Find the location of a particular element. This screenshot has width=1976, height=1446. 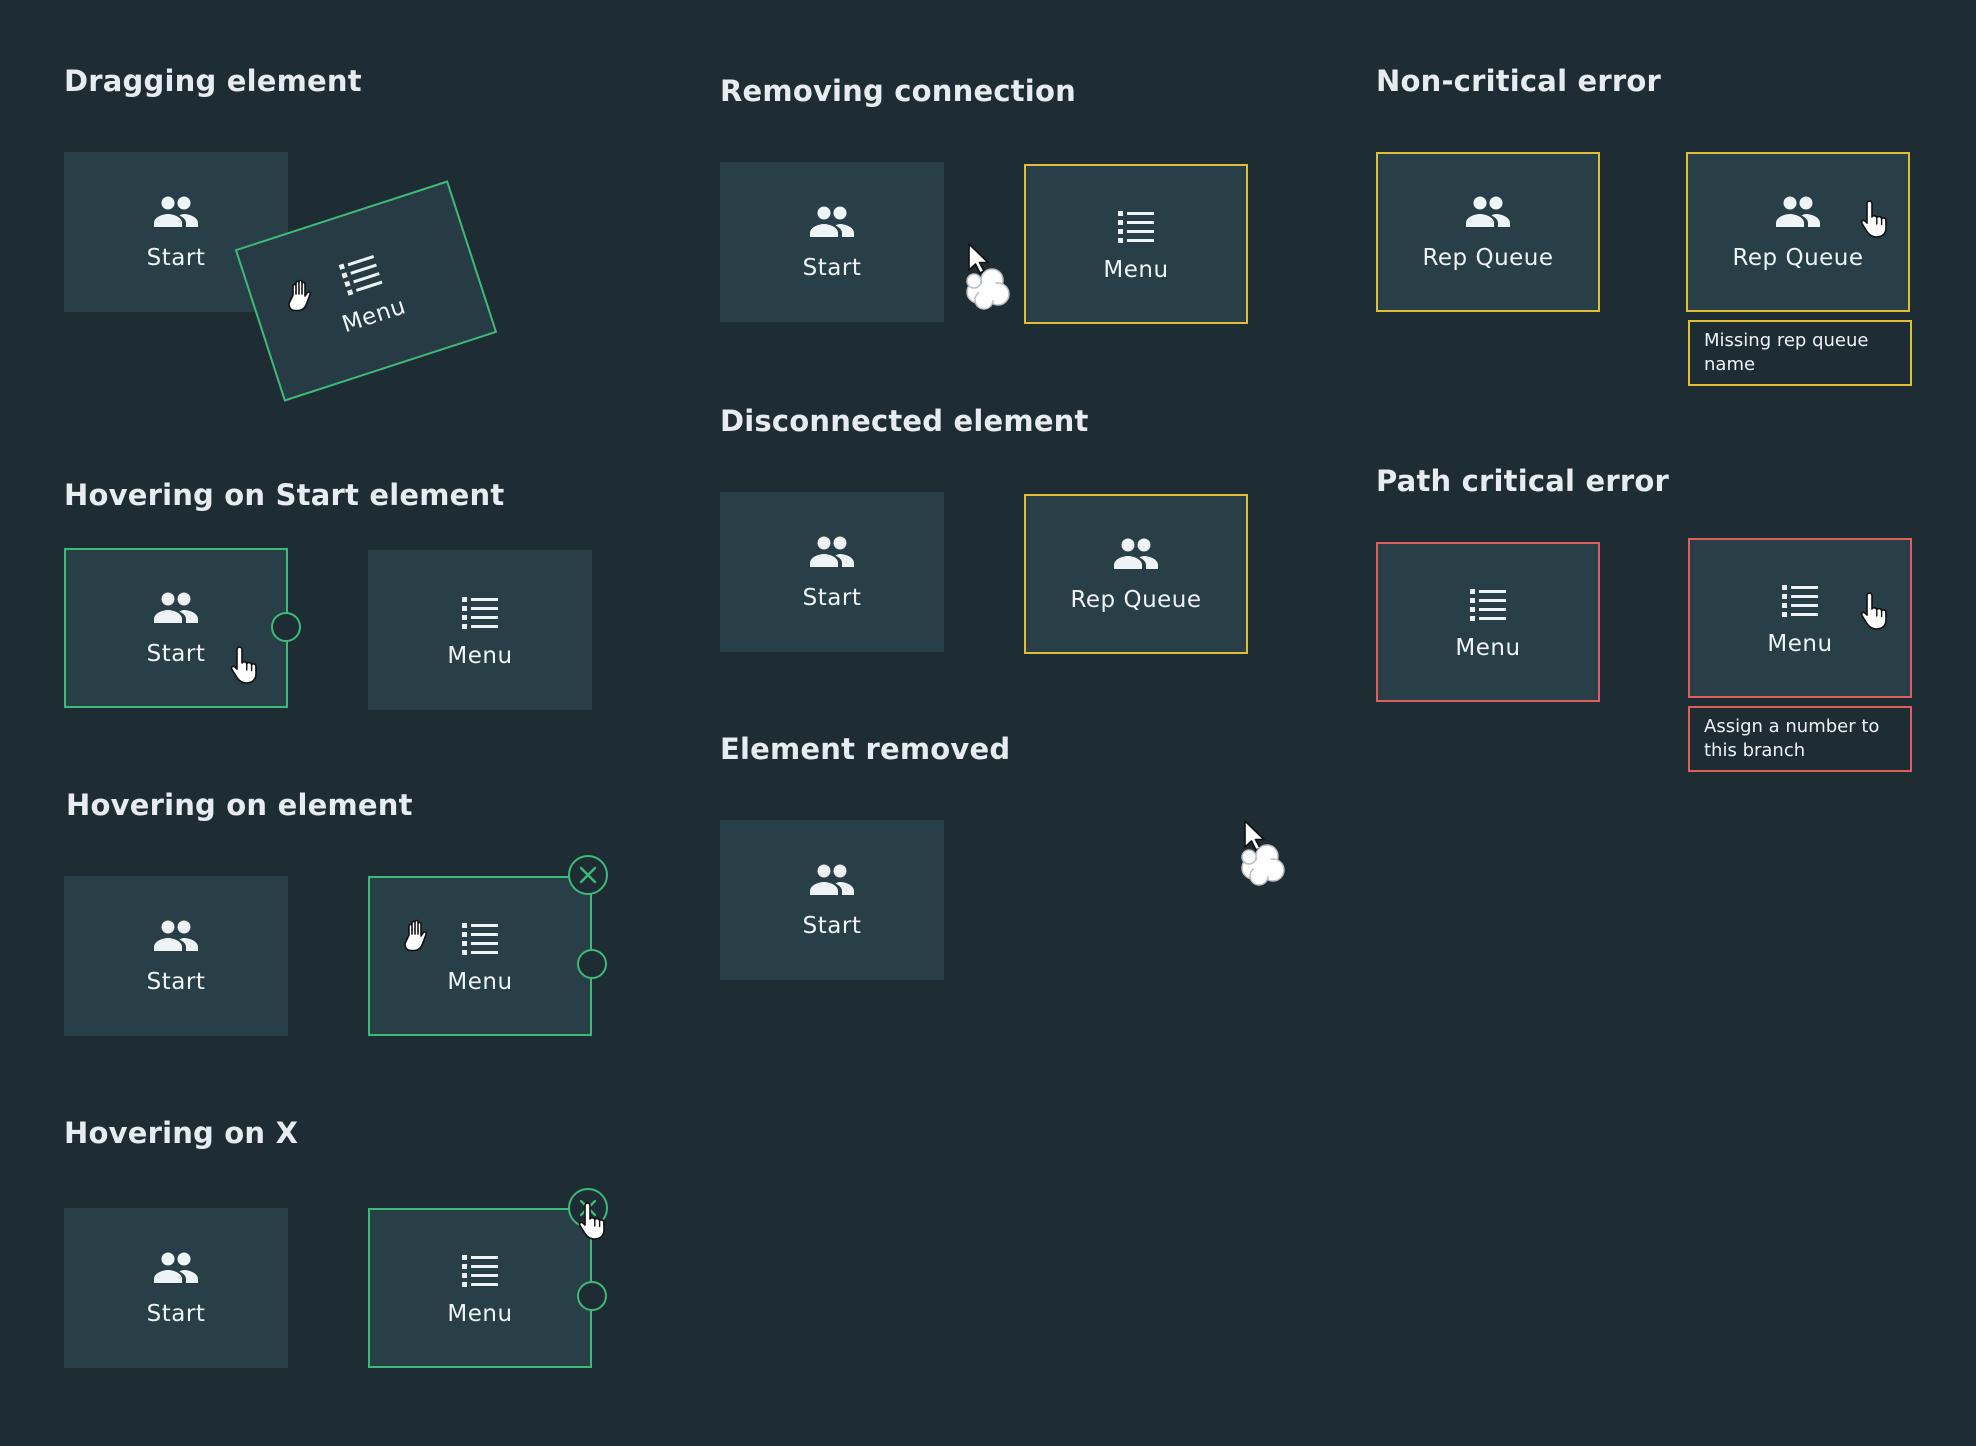

close-icon is located at coordinates (588, 875).